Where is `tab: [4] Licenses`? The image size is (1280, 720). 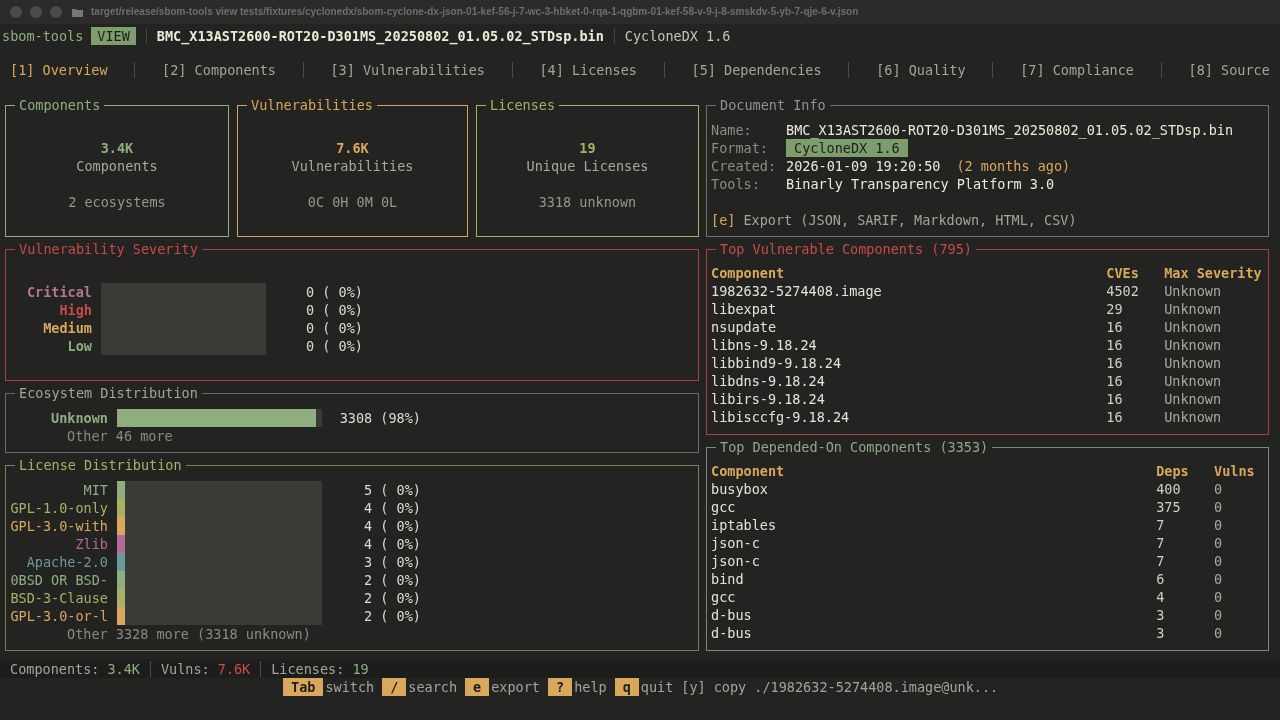 tab: [4] Licenses is located at coordinates (588, 70).